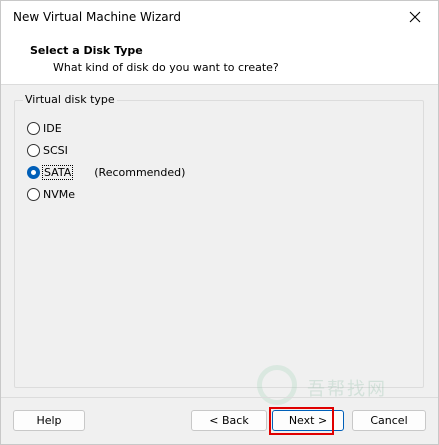 Image resolution: width=439 pixels, height=445 pixels. I want to click on radio-scsi-circle, so click(33, 150).